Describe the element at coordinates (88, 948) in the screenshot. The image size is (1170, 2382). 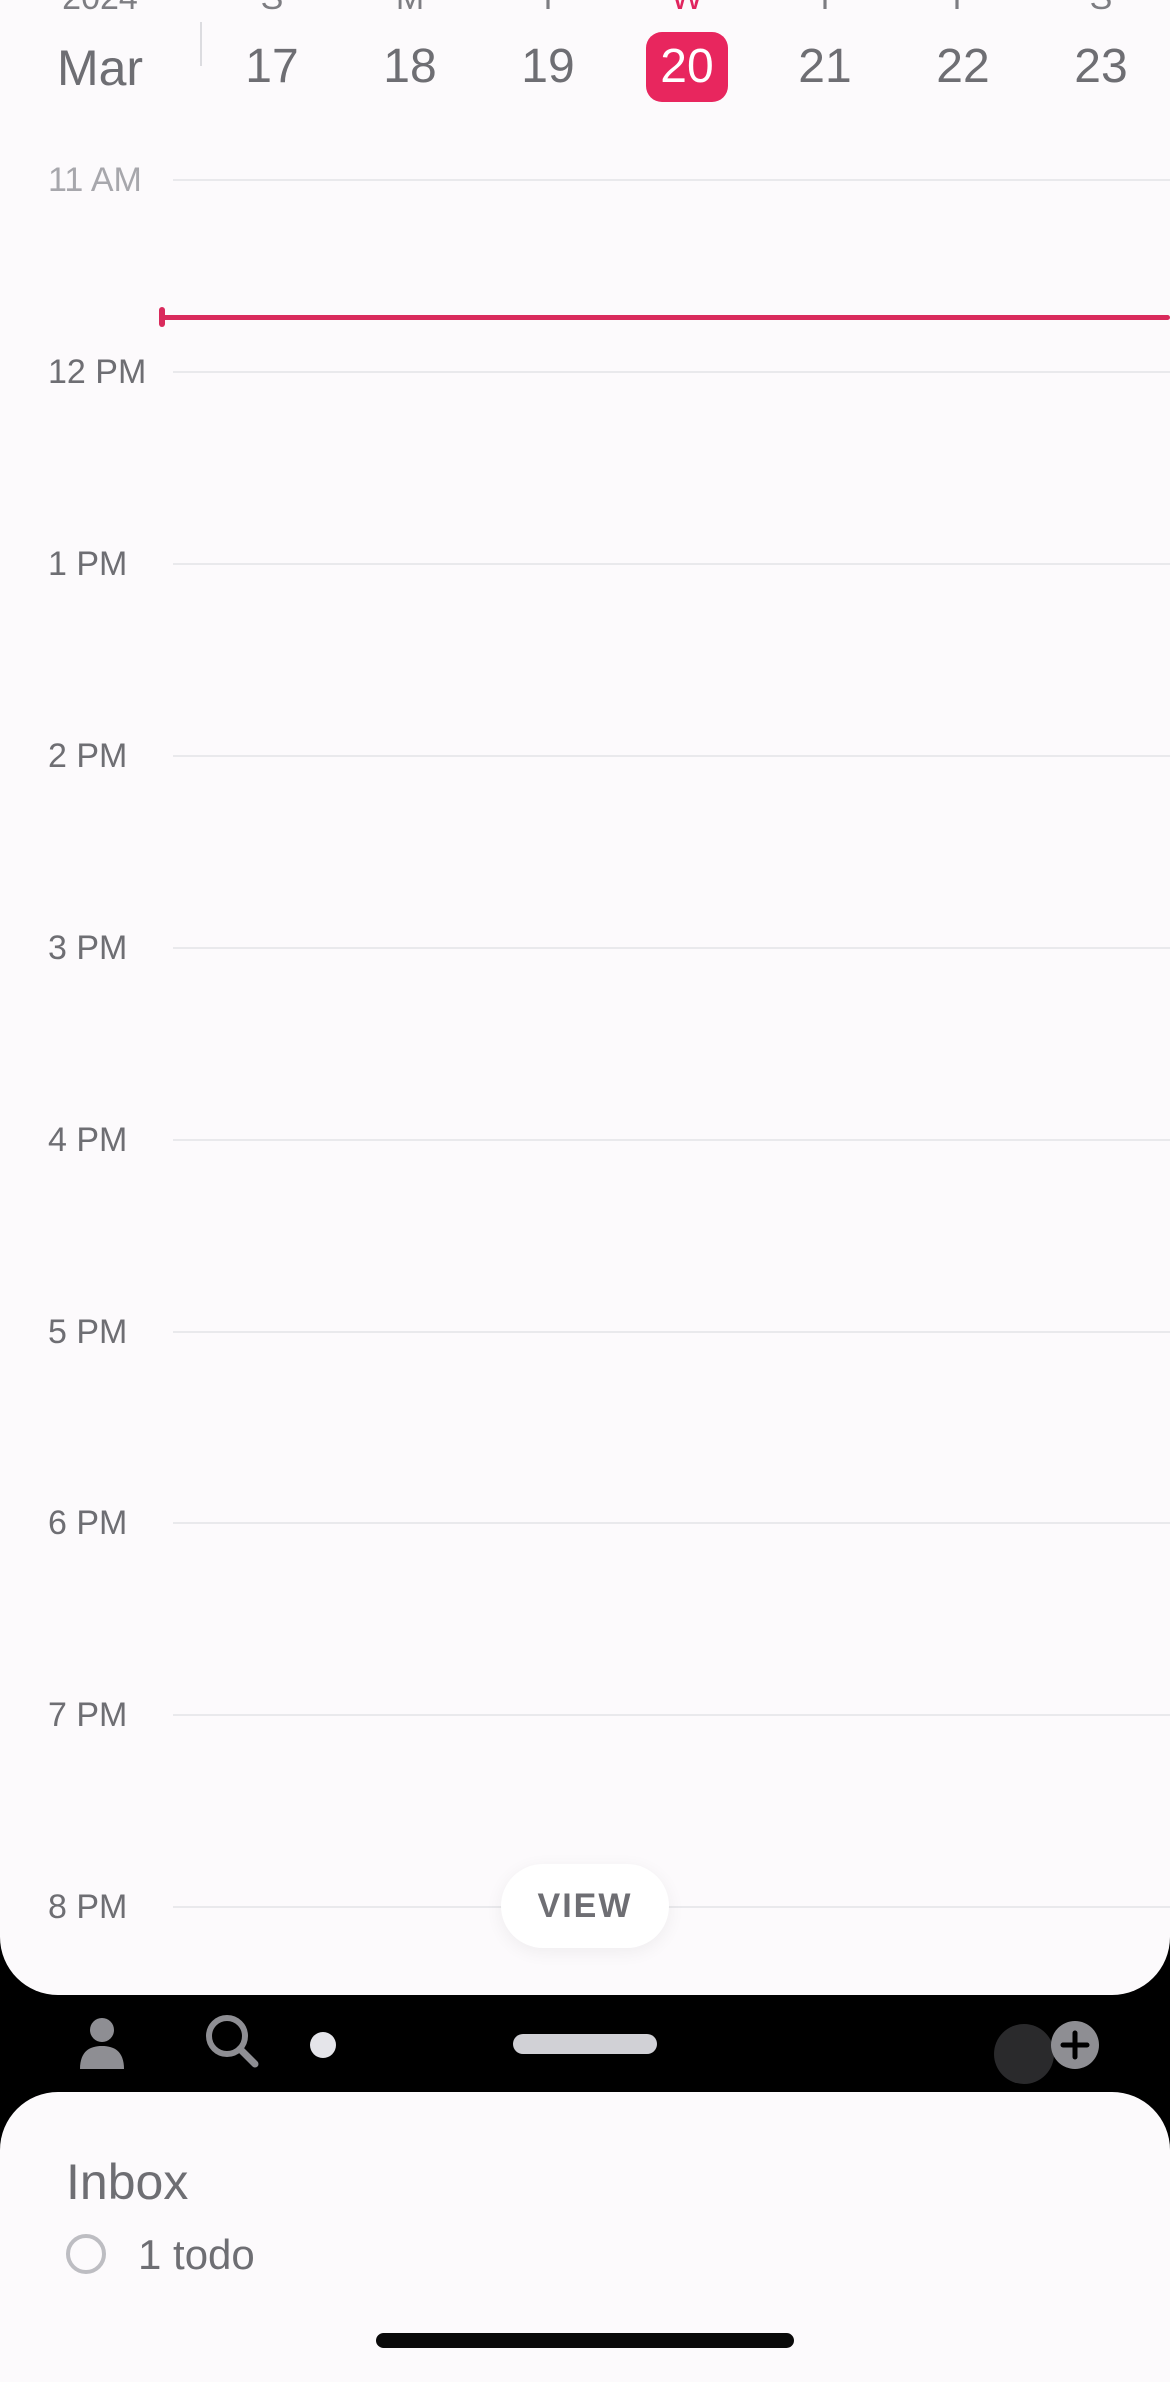
I see `hour-label-3pm: 3 PM` at that location.